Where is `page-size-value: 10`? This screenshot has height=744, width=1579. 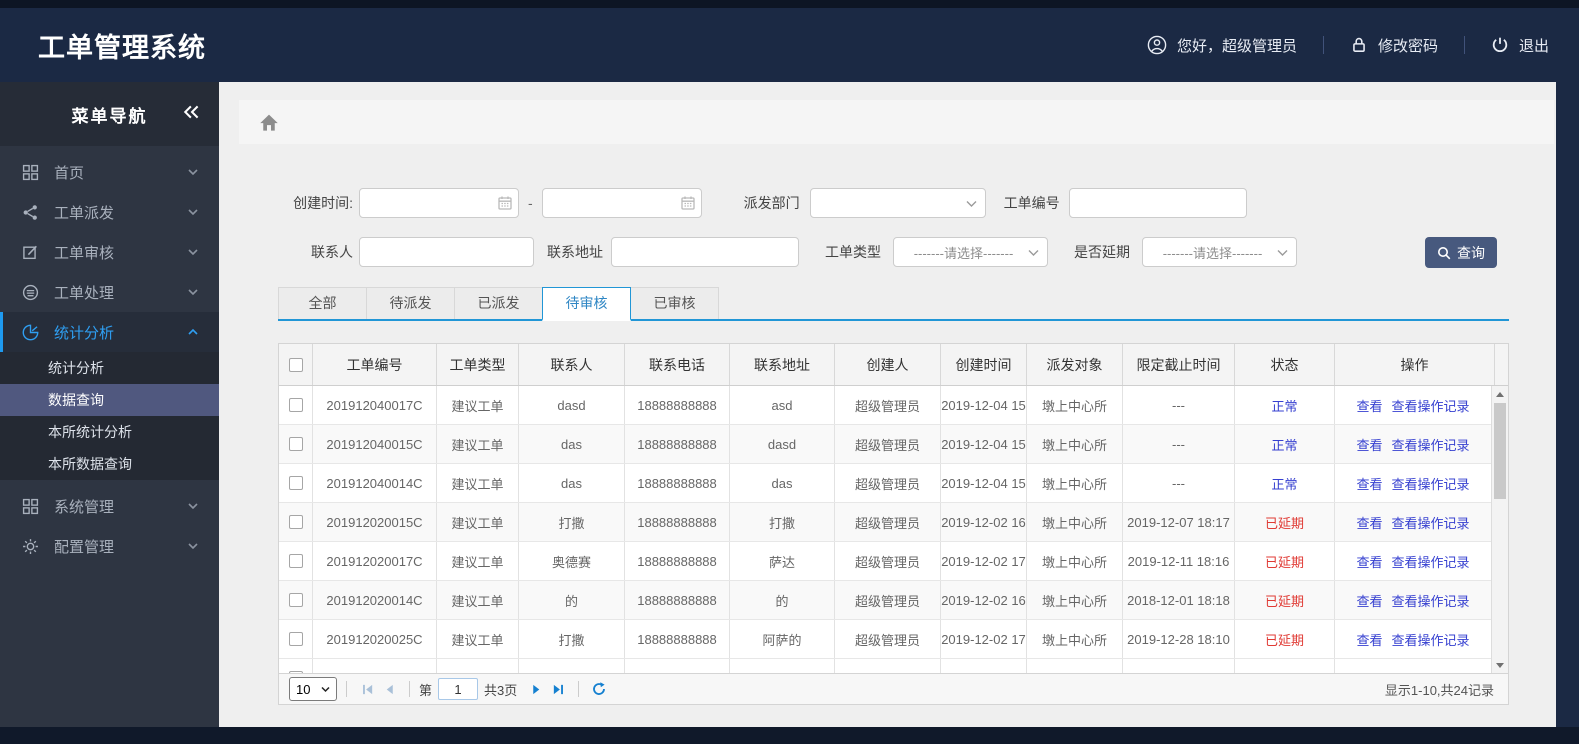 page-size-value: 10 is located at coordinates (303, 689).